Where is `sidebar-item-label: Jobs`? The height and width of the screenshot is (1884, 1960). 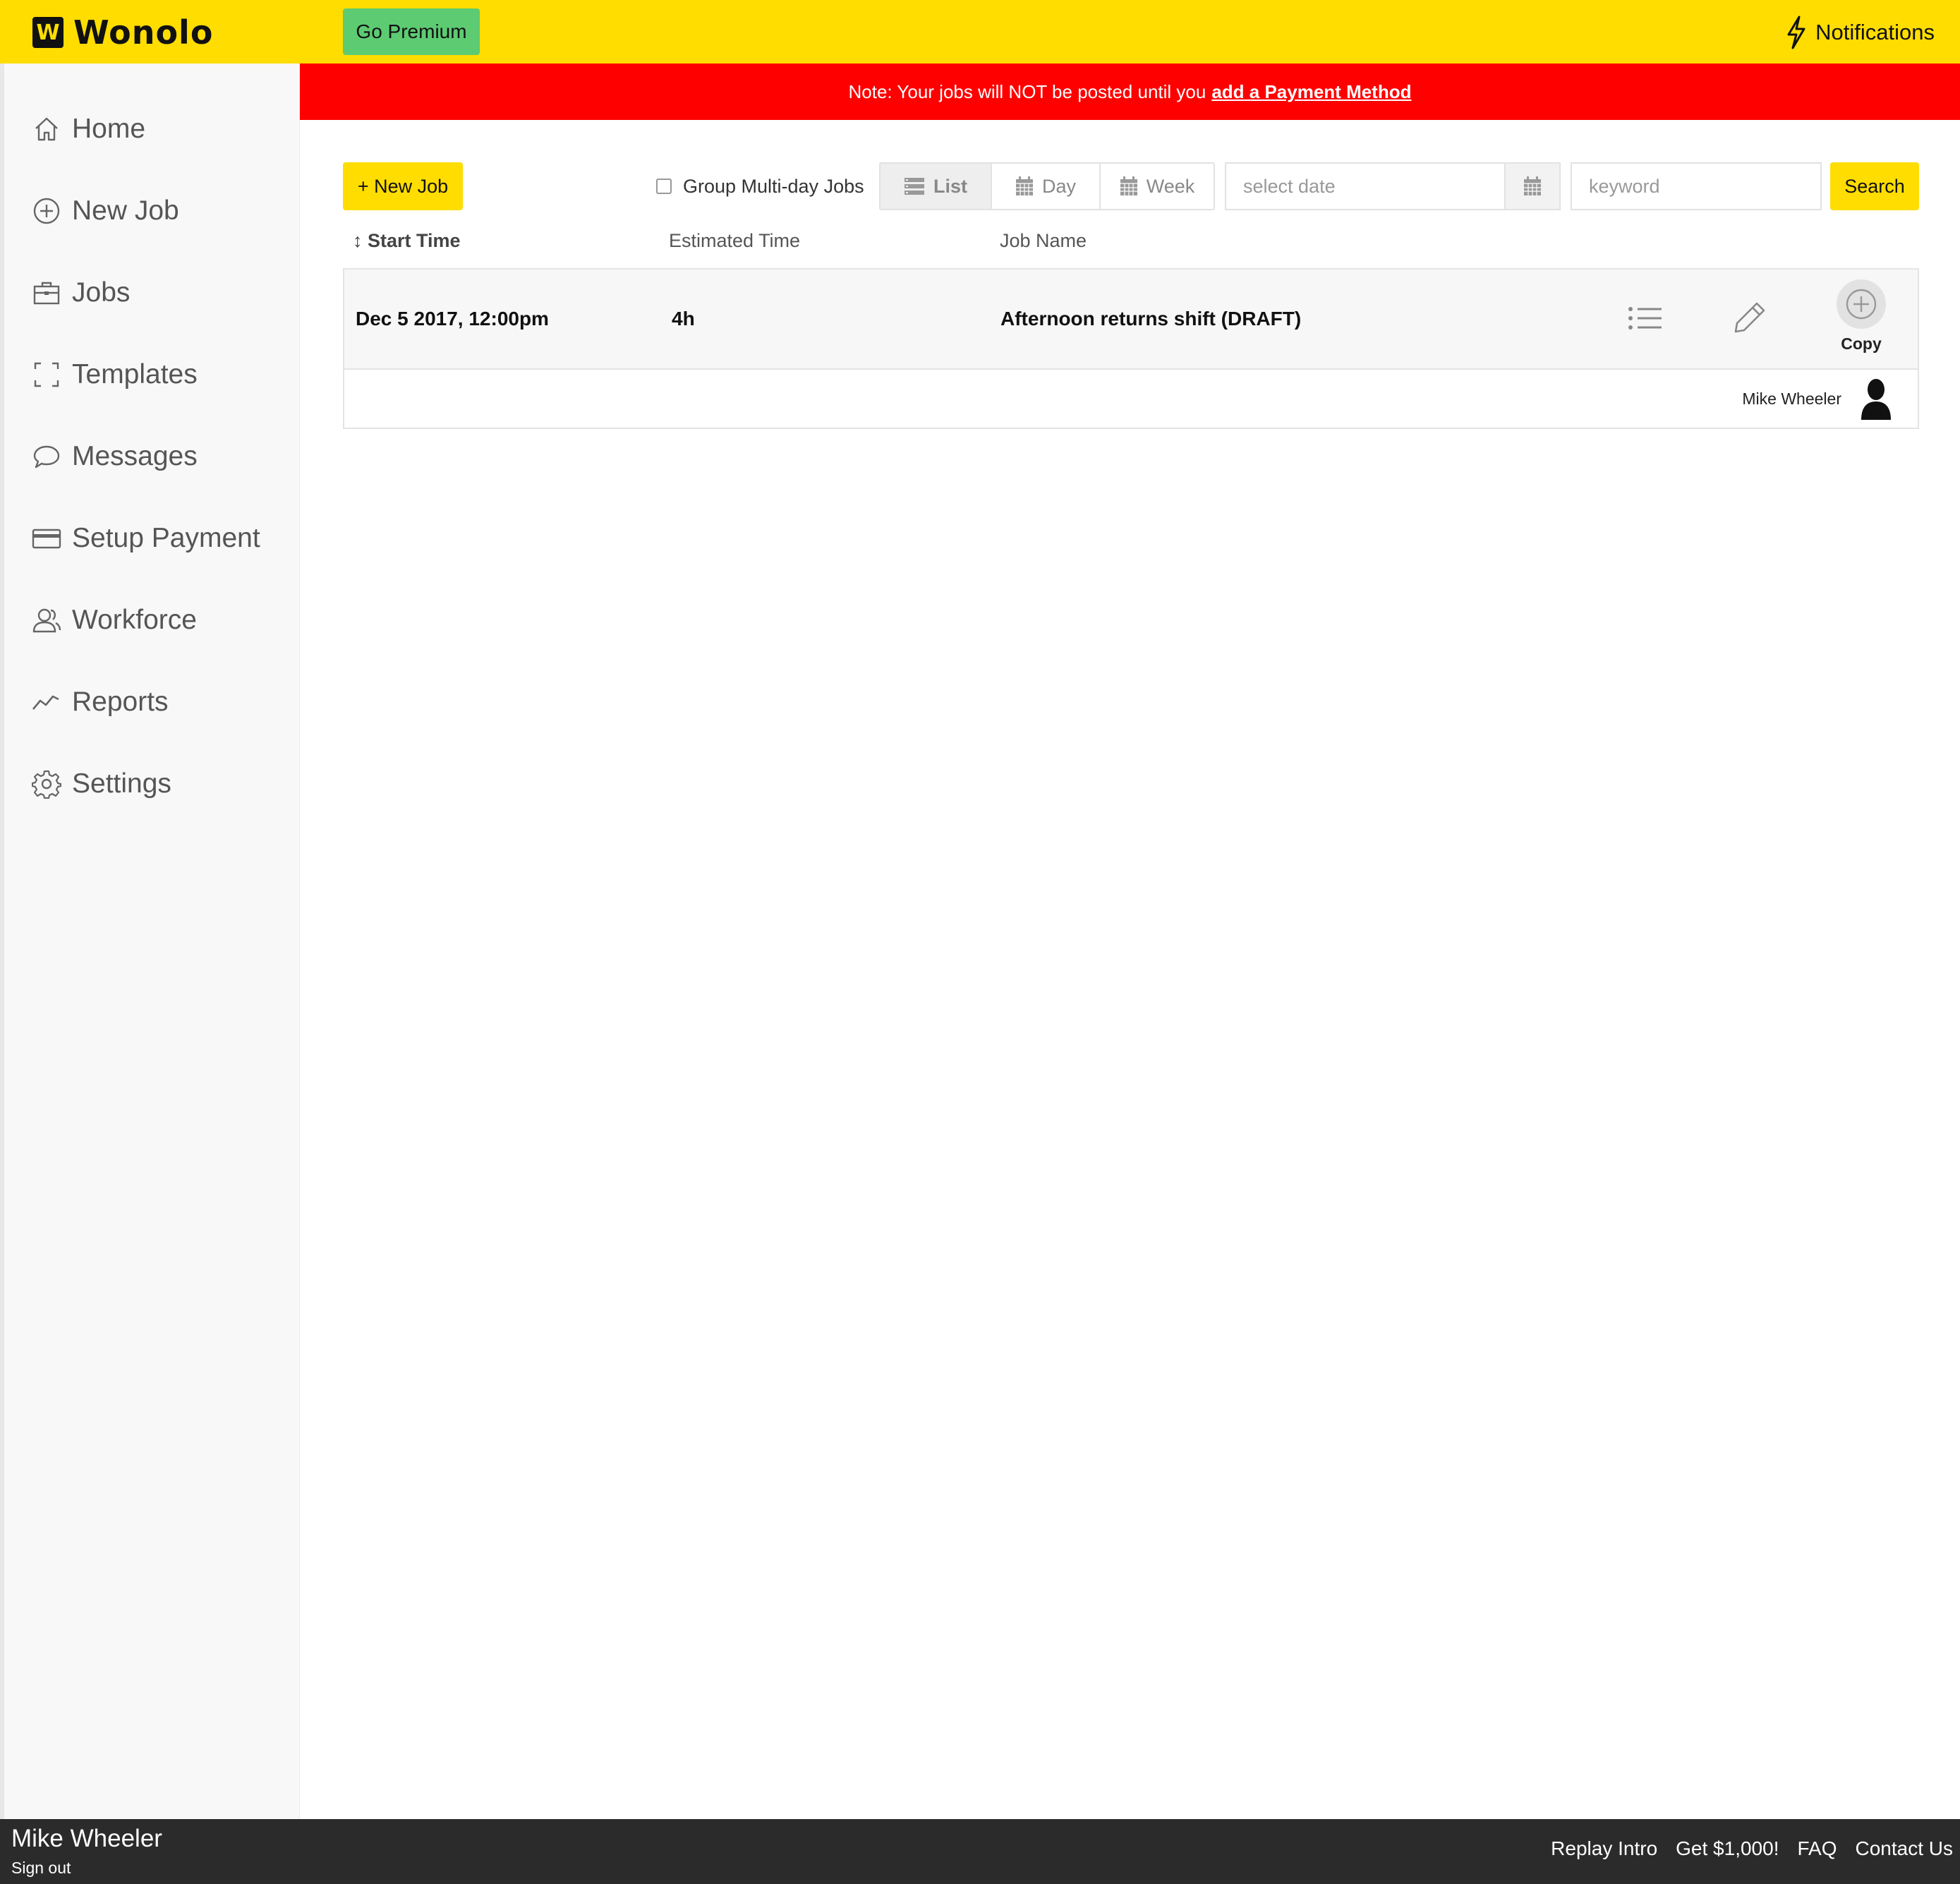 sidebar-item-label: Jobs is located at coordinates (101, 292).